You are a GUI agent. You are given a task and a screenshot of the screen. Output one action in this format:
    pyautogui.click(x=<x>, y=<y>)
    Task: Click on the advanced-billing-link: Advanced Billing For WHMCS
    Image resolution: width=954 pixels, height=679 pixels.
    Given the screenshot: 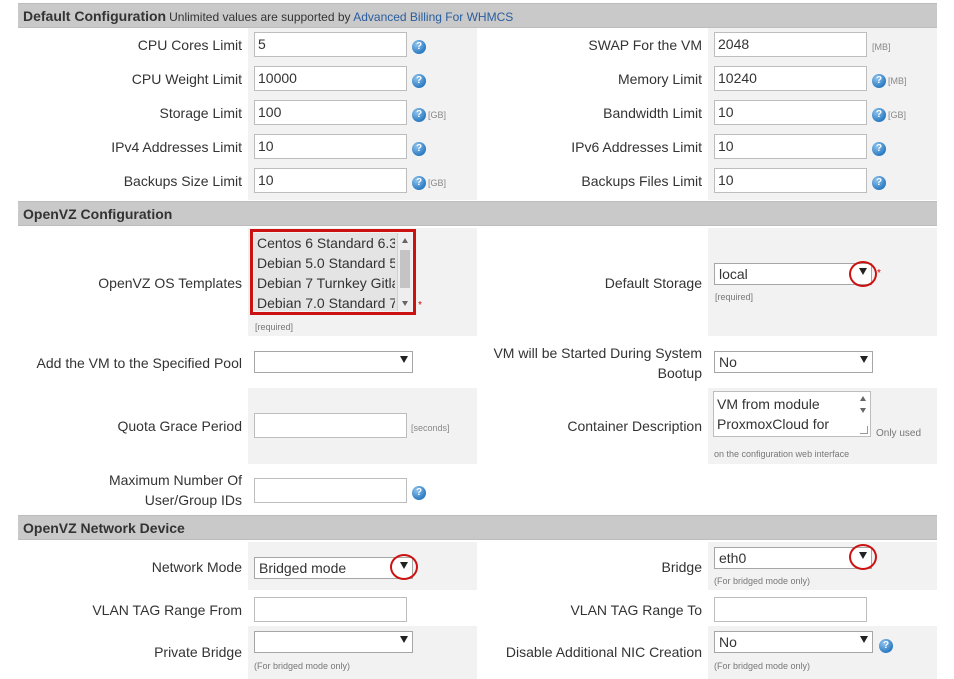 What is the action you would take?
    pyautogui.click(x=433, y=17)
    